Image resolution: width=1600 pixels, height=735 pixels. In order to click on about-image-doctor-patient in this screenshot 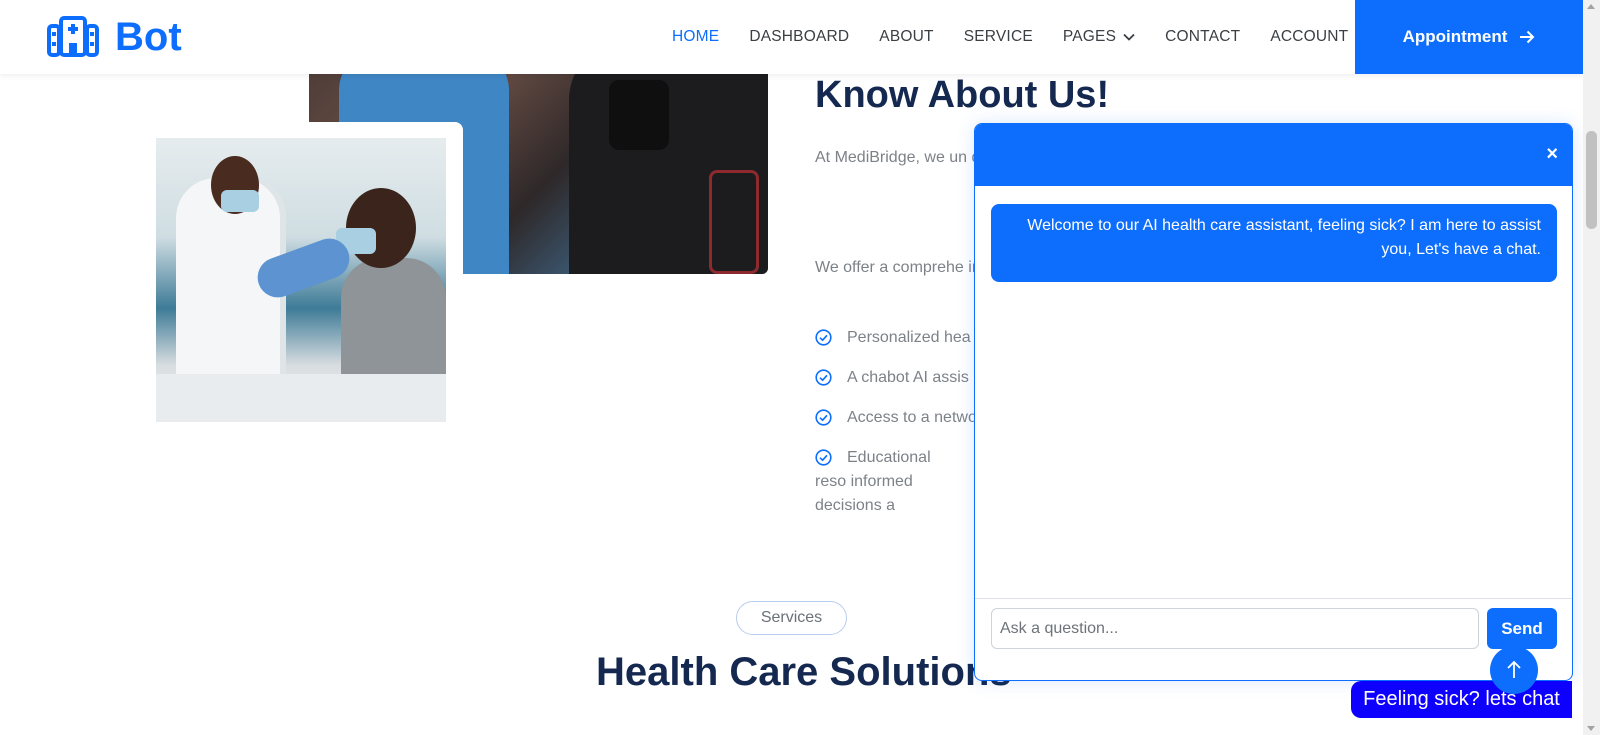, I will do `click(301, 280)`.